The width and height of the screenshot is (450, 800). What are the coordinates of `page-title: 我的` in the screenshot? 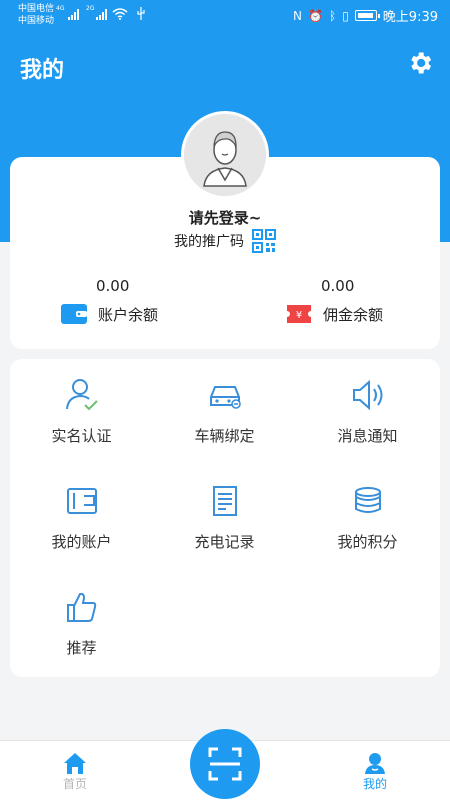 It's located at (42, 70).